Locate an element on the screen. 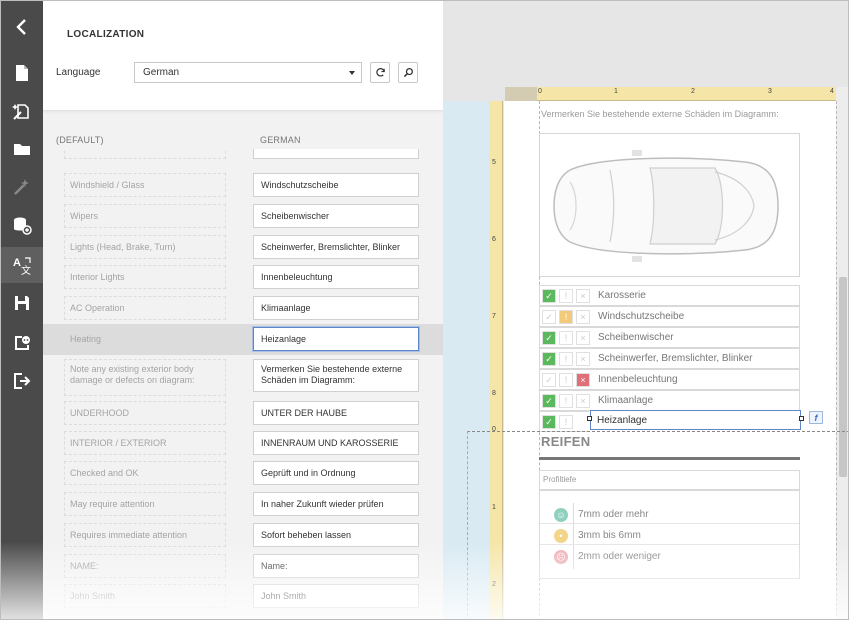 This screenshot has width=849, height=620. table-row: NAME: Name: is located at coordinates (243, 566).